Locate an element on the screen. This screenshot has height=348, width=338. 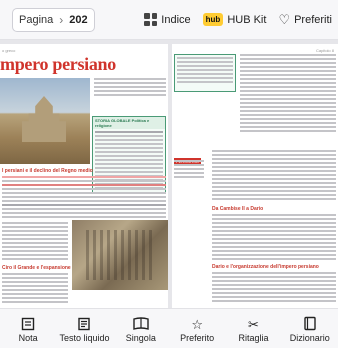
favorite-button: ☆ Preferito is located at coordinates (197, 329).